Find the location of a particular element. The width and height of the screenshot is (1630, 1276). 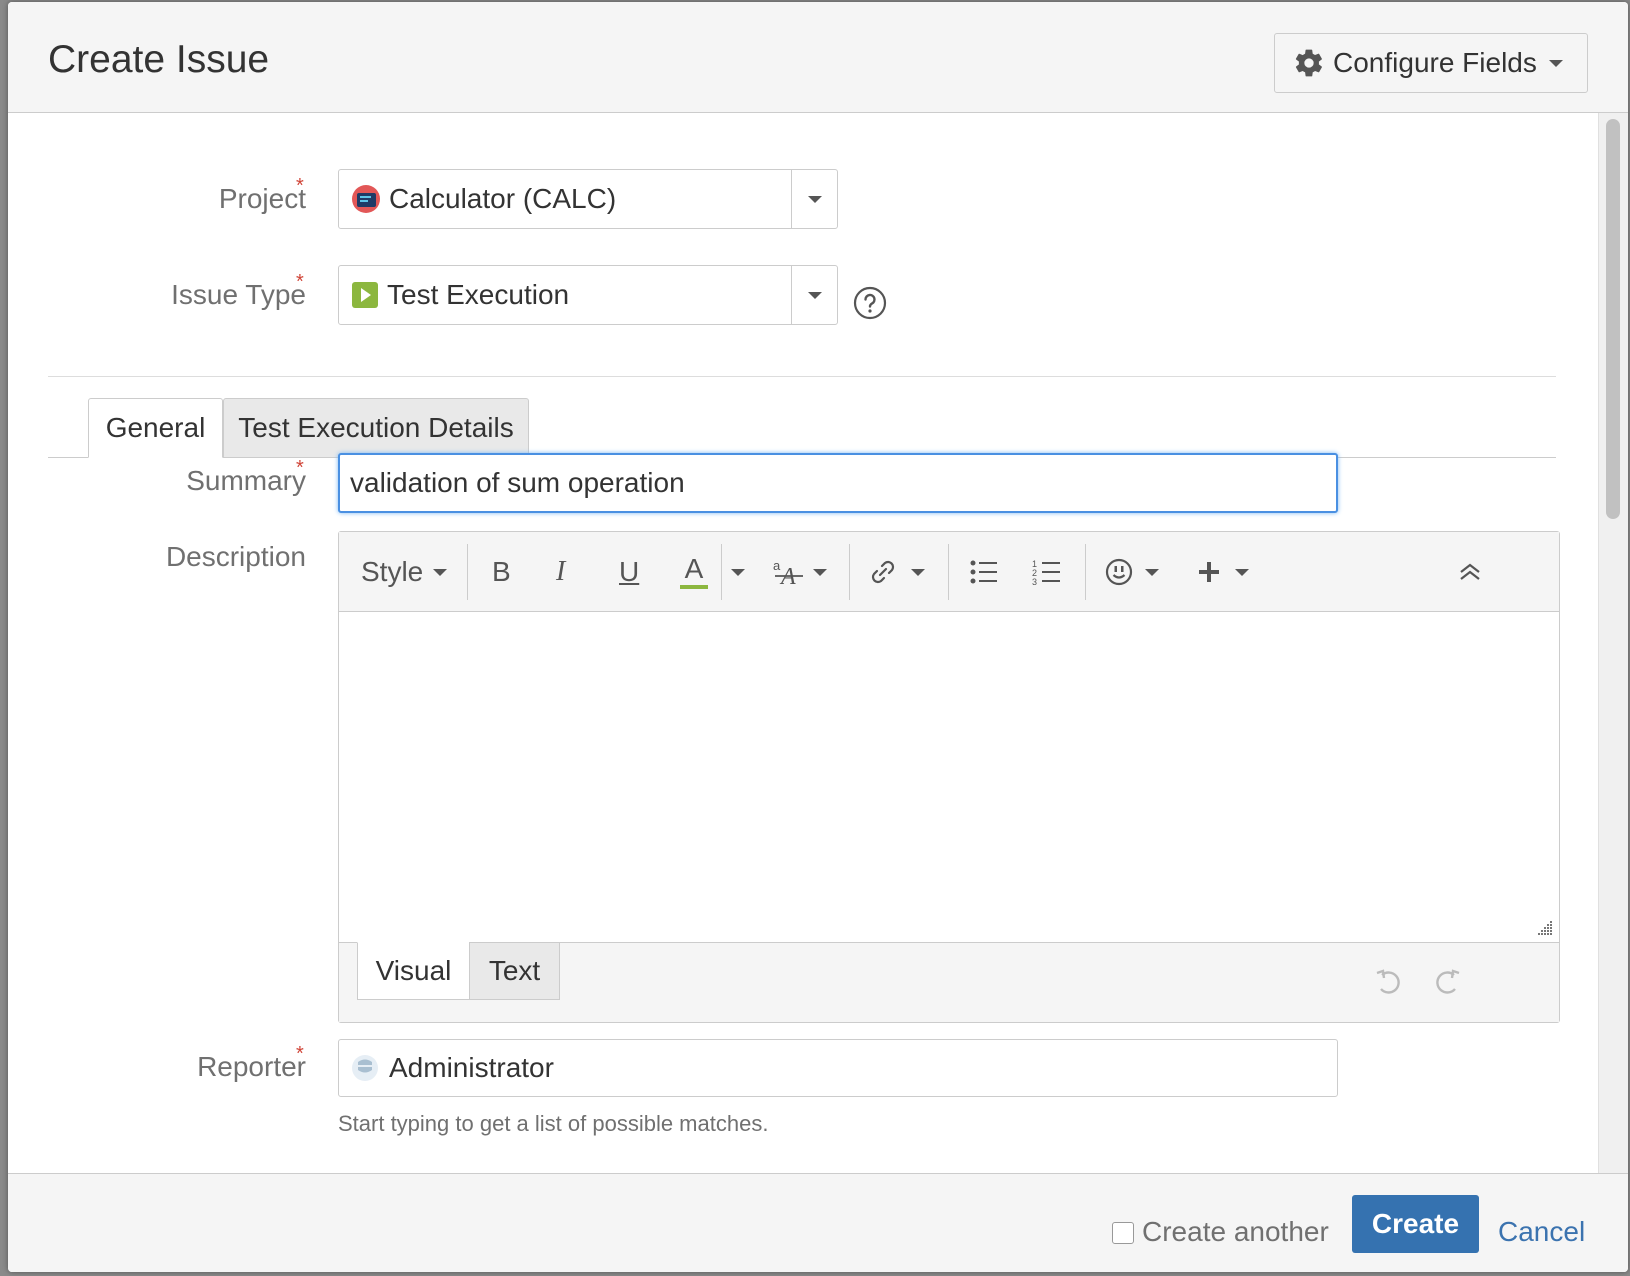

project-select: Calculator (CALC) is located at coordinates (588, 199).